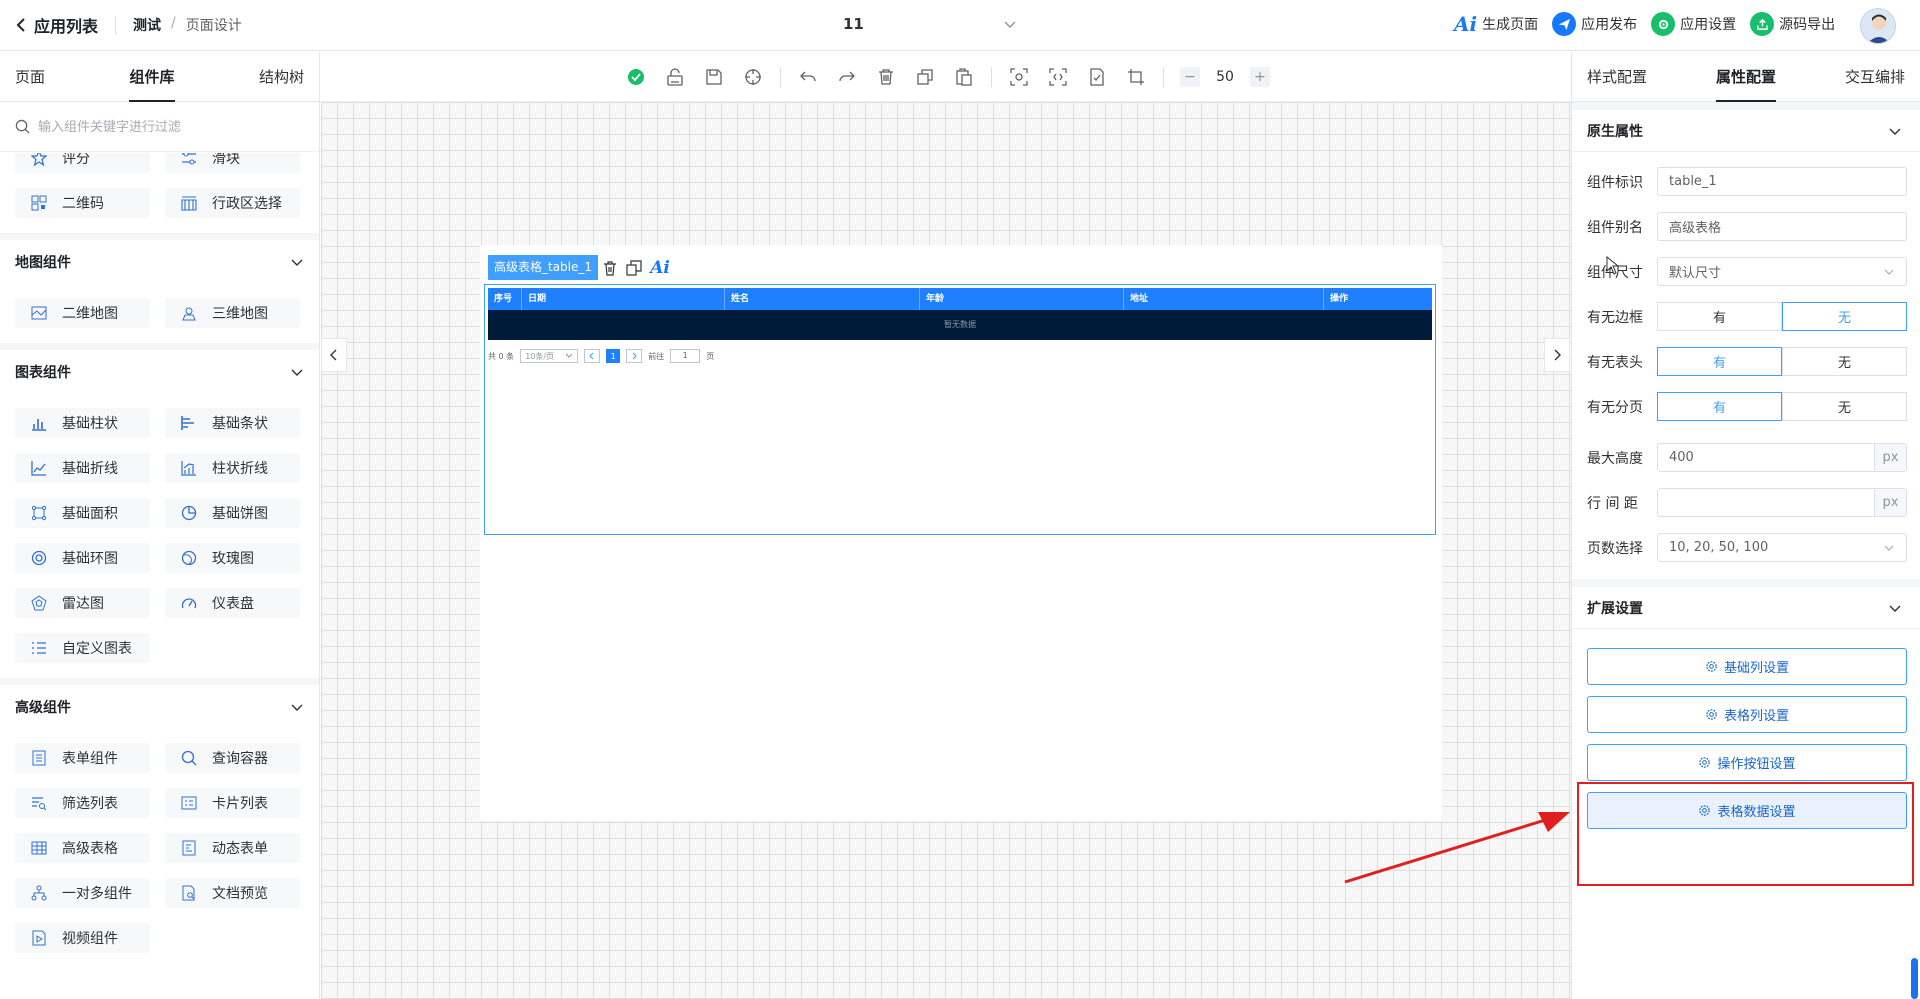 The width and height of the screenshot is (1920, 999). Describe the element at coordinates (660, 268) in the screenshot. I see `ai-assist-button: Ai` at that location.